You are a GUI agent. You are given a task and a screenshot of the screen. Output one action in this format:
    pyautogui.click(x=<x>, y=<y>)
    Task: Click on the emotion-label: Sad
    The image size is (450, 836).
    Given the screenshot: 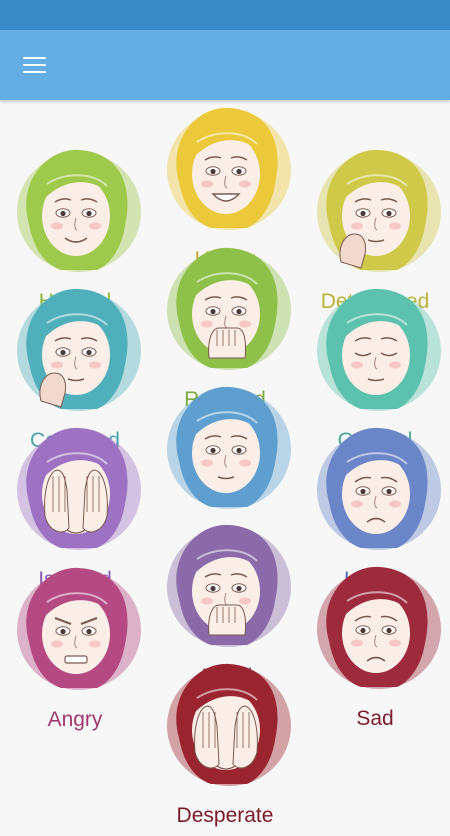 What is the action you would take?
    pyautogui.click(x=375, y=718)
    